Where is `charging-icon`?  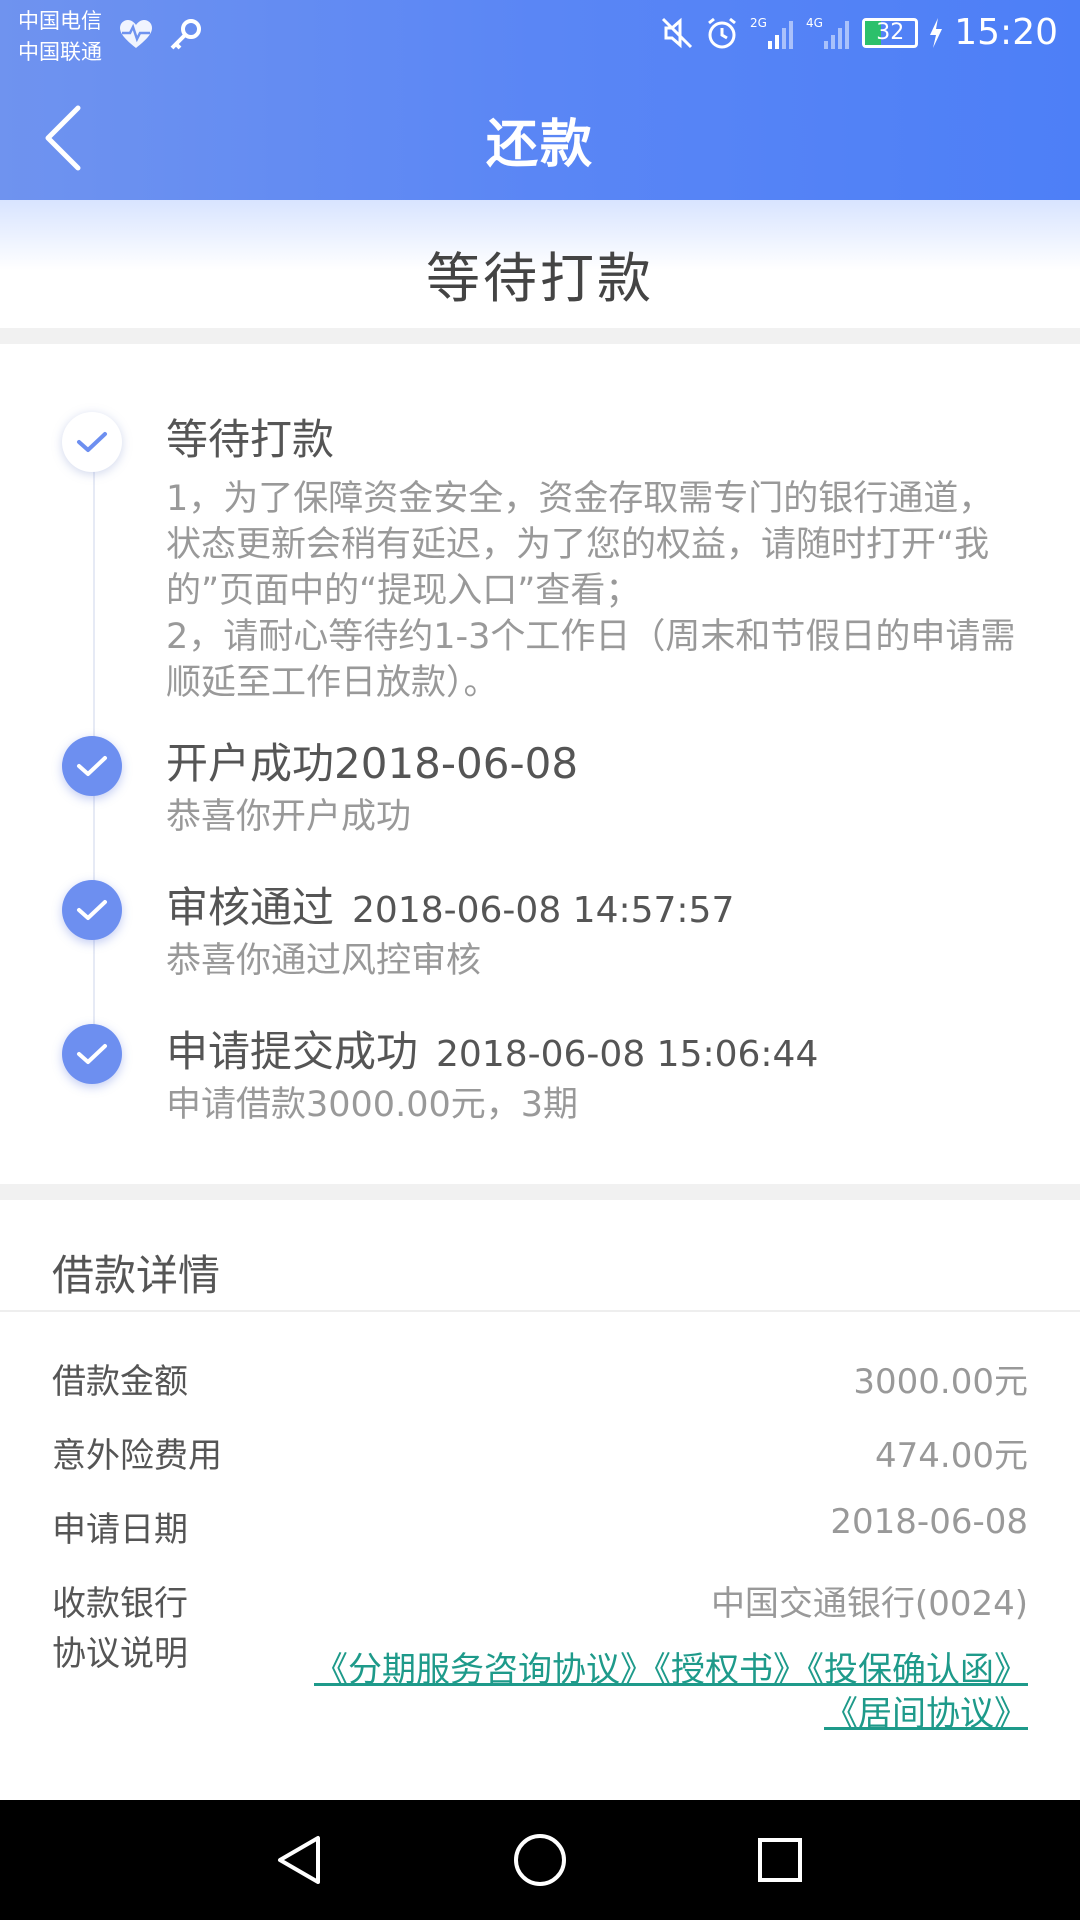 charging-icon is located at coordinates (936, 32).